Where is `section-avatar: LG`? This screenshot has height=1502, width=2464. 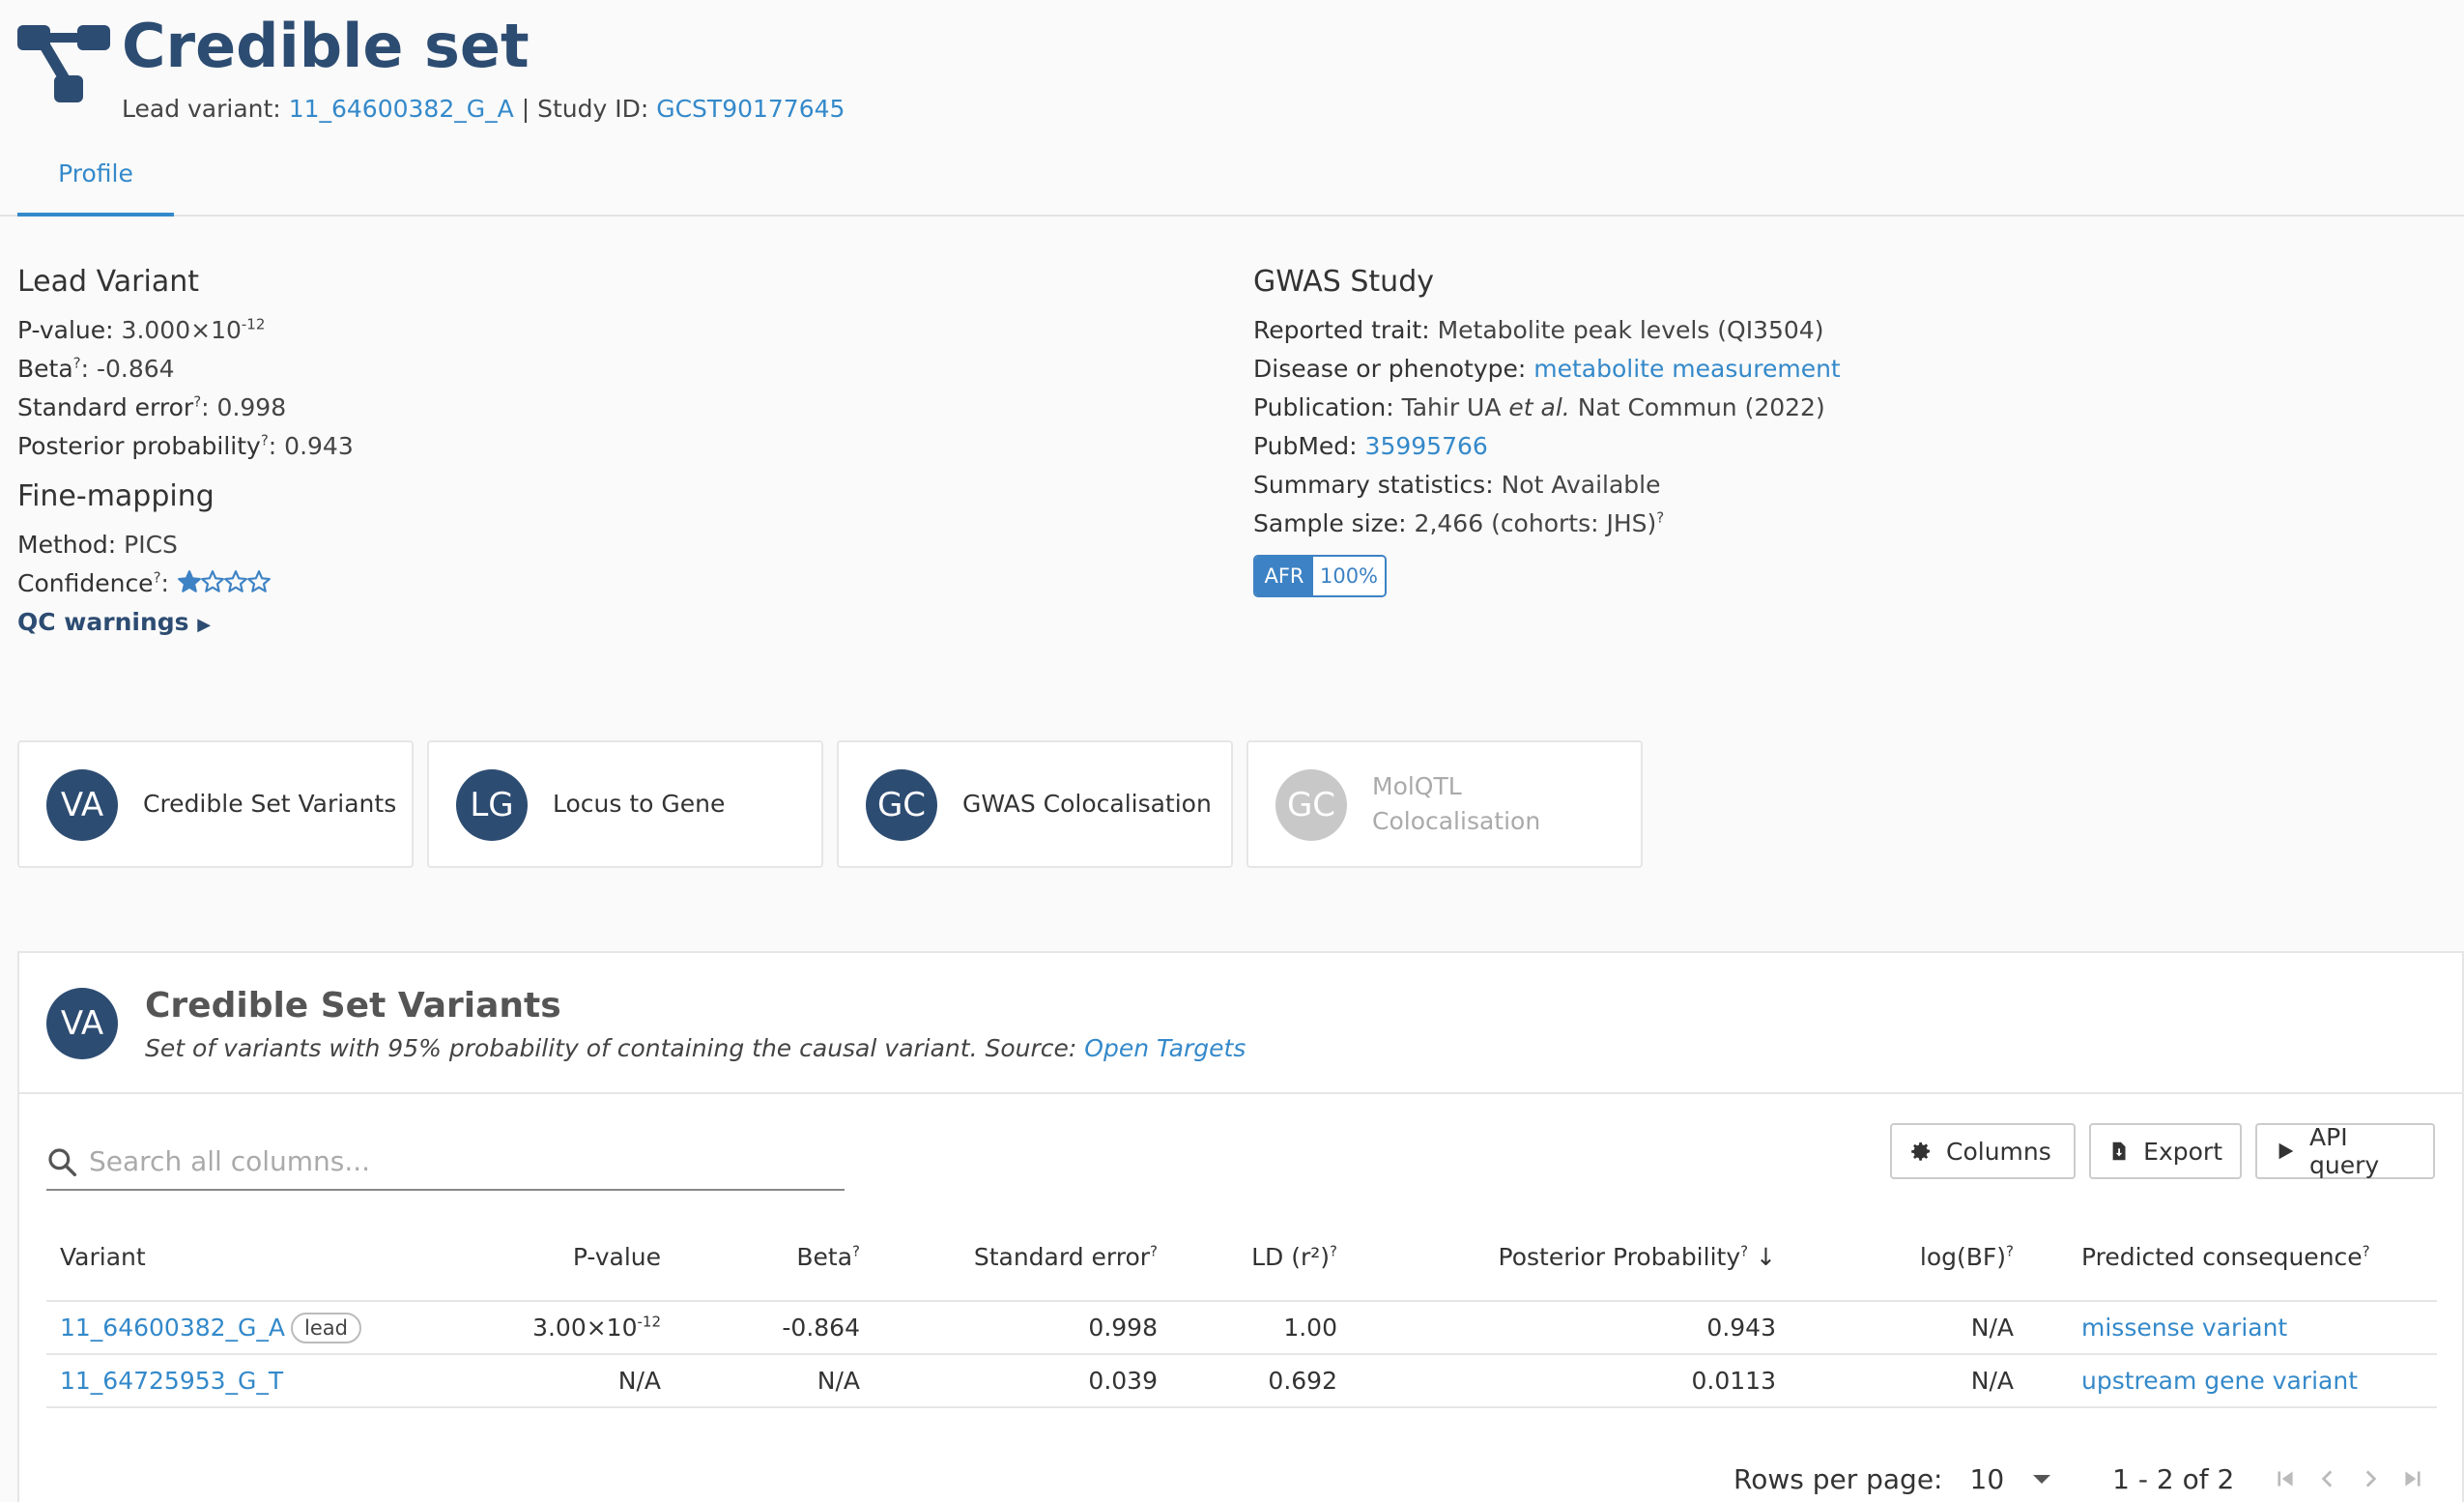 section-avatar: LG is located at coordinates (492, 805).